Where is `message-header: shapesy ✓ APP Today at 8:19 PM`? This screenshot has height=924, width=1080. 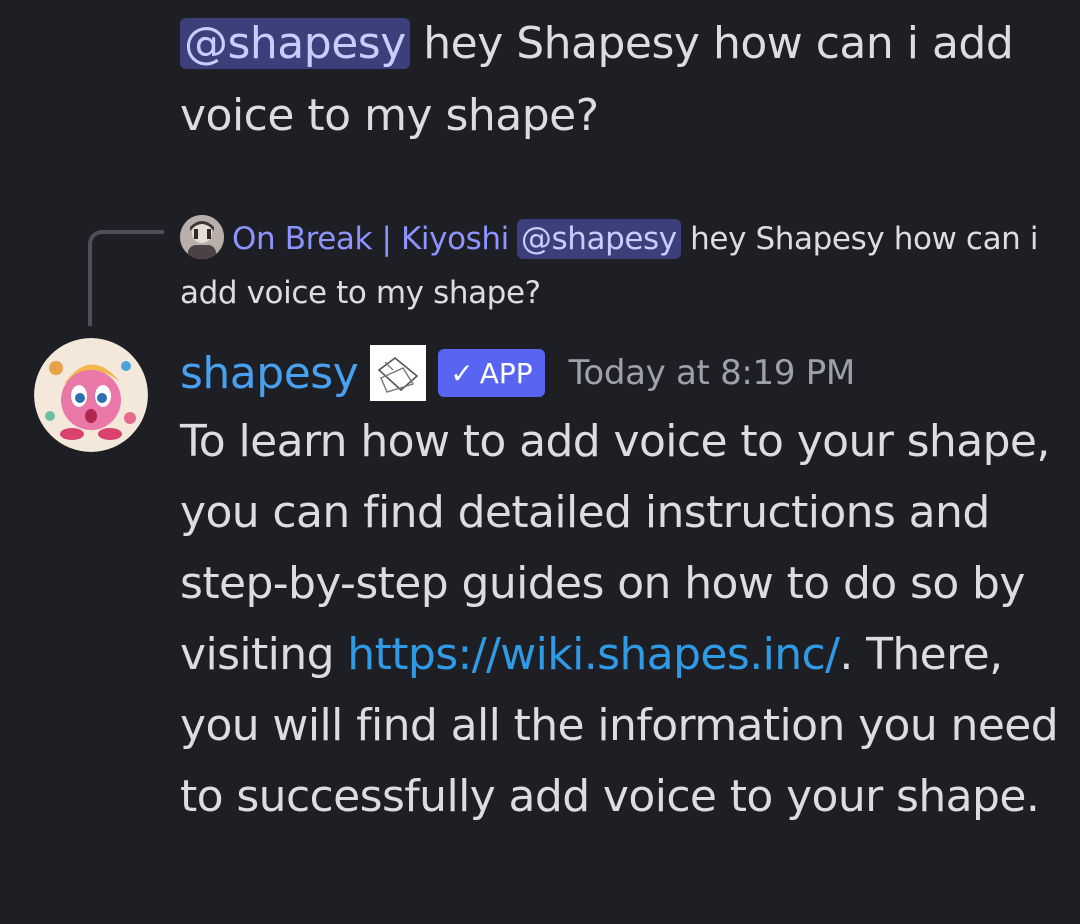 message-header: shapesy ✓ APP Today at 8:19 PM is located at coordinates (517, 373).